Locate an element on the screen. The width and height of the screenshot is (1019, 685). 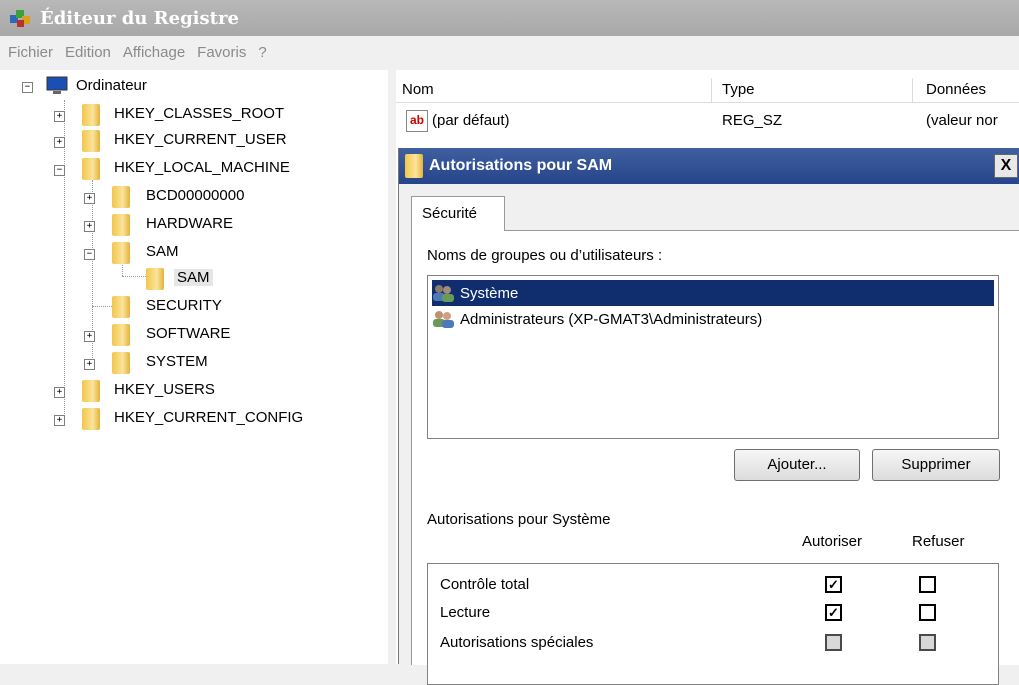
tree-label: HKEY_CURRENT_CONFIG is located at coordinates (209, 417).